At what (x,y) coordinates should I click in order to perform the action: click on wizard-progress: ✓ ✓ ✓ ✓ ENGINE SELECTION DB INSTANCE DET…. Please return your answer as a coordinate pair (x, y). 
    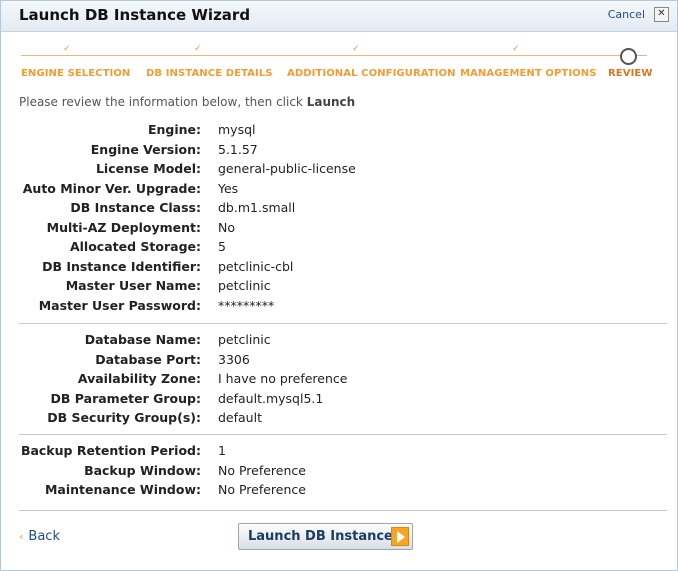
    Looking at the image, I should click on (339, 68).